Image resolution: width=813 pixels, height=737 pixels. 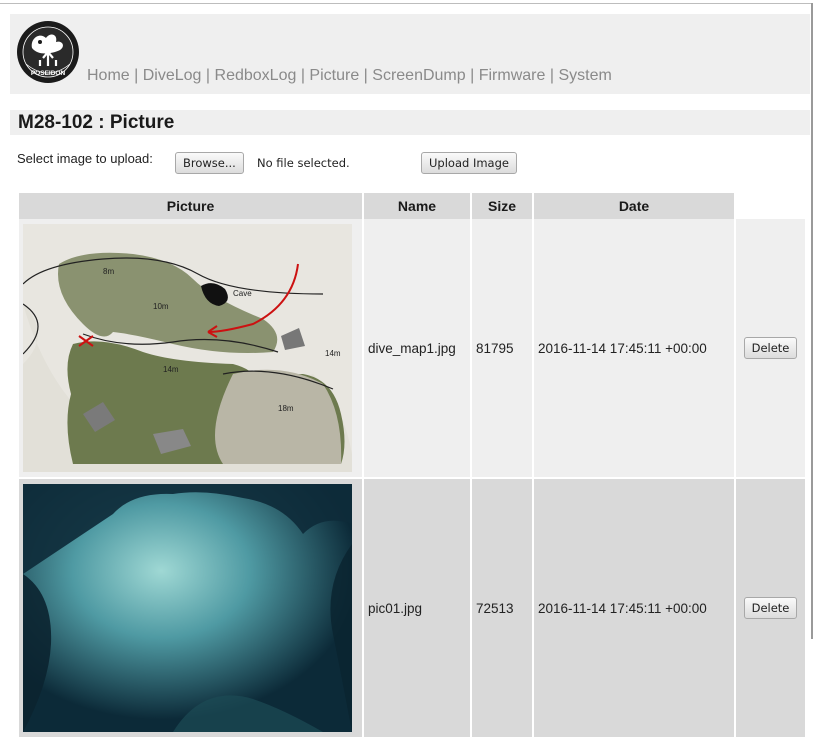 I want to click on col-header-date: Date, so click(x=634, y=206).